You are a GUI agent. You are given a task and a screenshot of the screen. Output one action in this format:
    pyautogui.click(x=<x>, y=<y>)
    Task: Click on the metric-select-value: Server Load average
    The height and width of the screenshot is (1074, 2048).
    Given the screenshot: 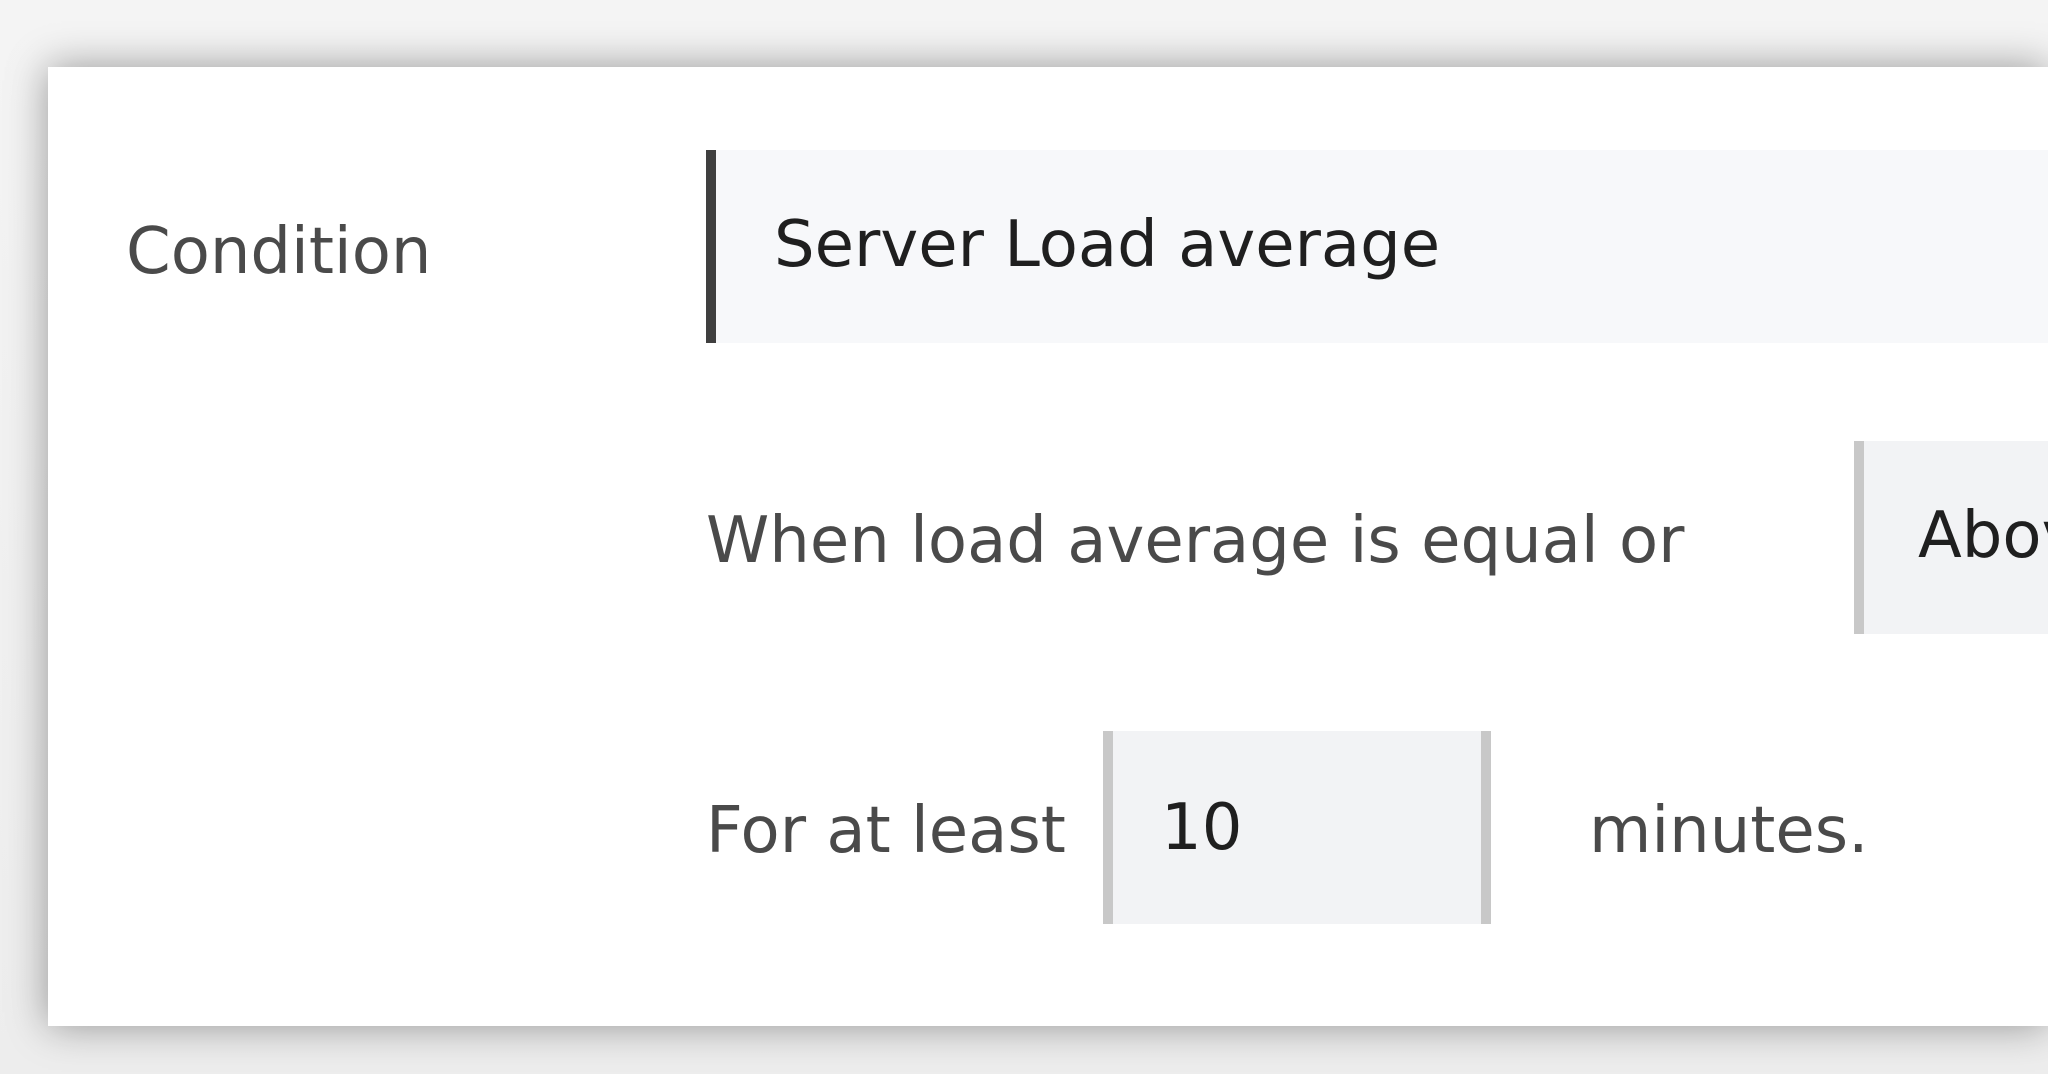 What is the action you would take?
    pyautogui.click(x=1107, y=245)
    